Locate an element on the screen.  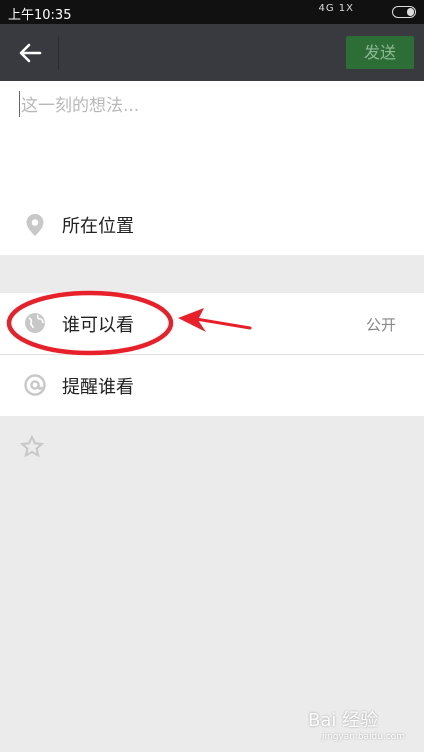
visibility-label: 谁可以看 is located at coordinates (98, 325).